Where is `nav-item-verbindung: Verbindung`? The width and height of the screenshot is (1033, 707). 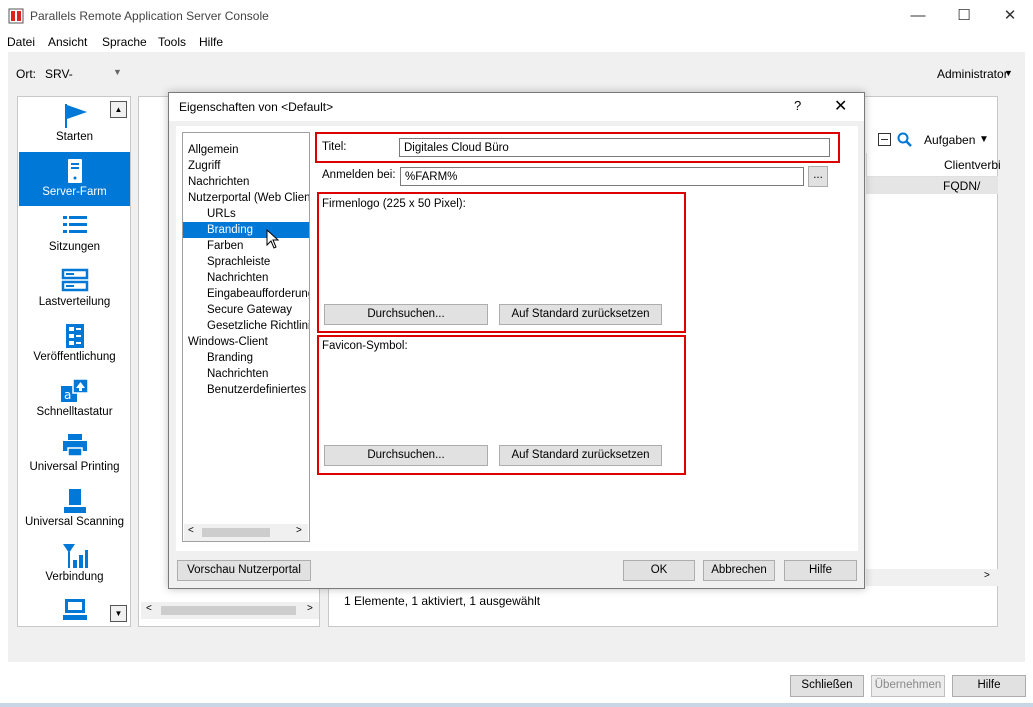
nav-item-verbindung: Verbindung is located at coordinates (74, 564).